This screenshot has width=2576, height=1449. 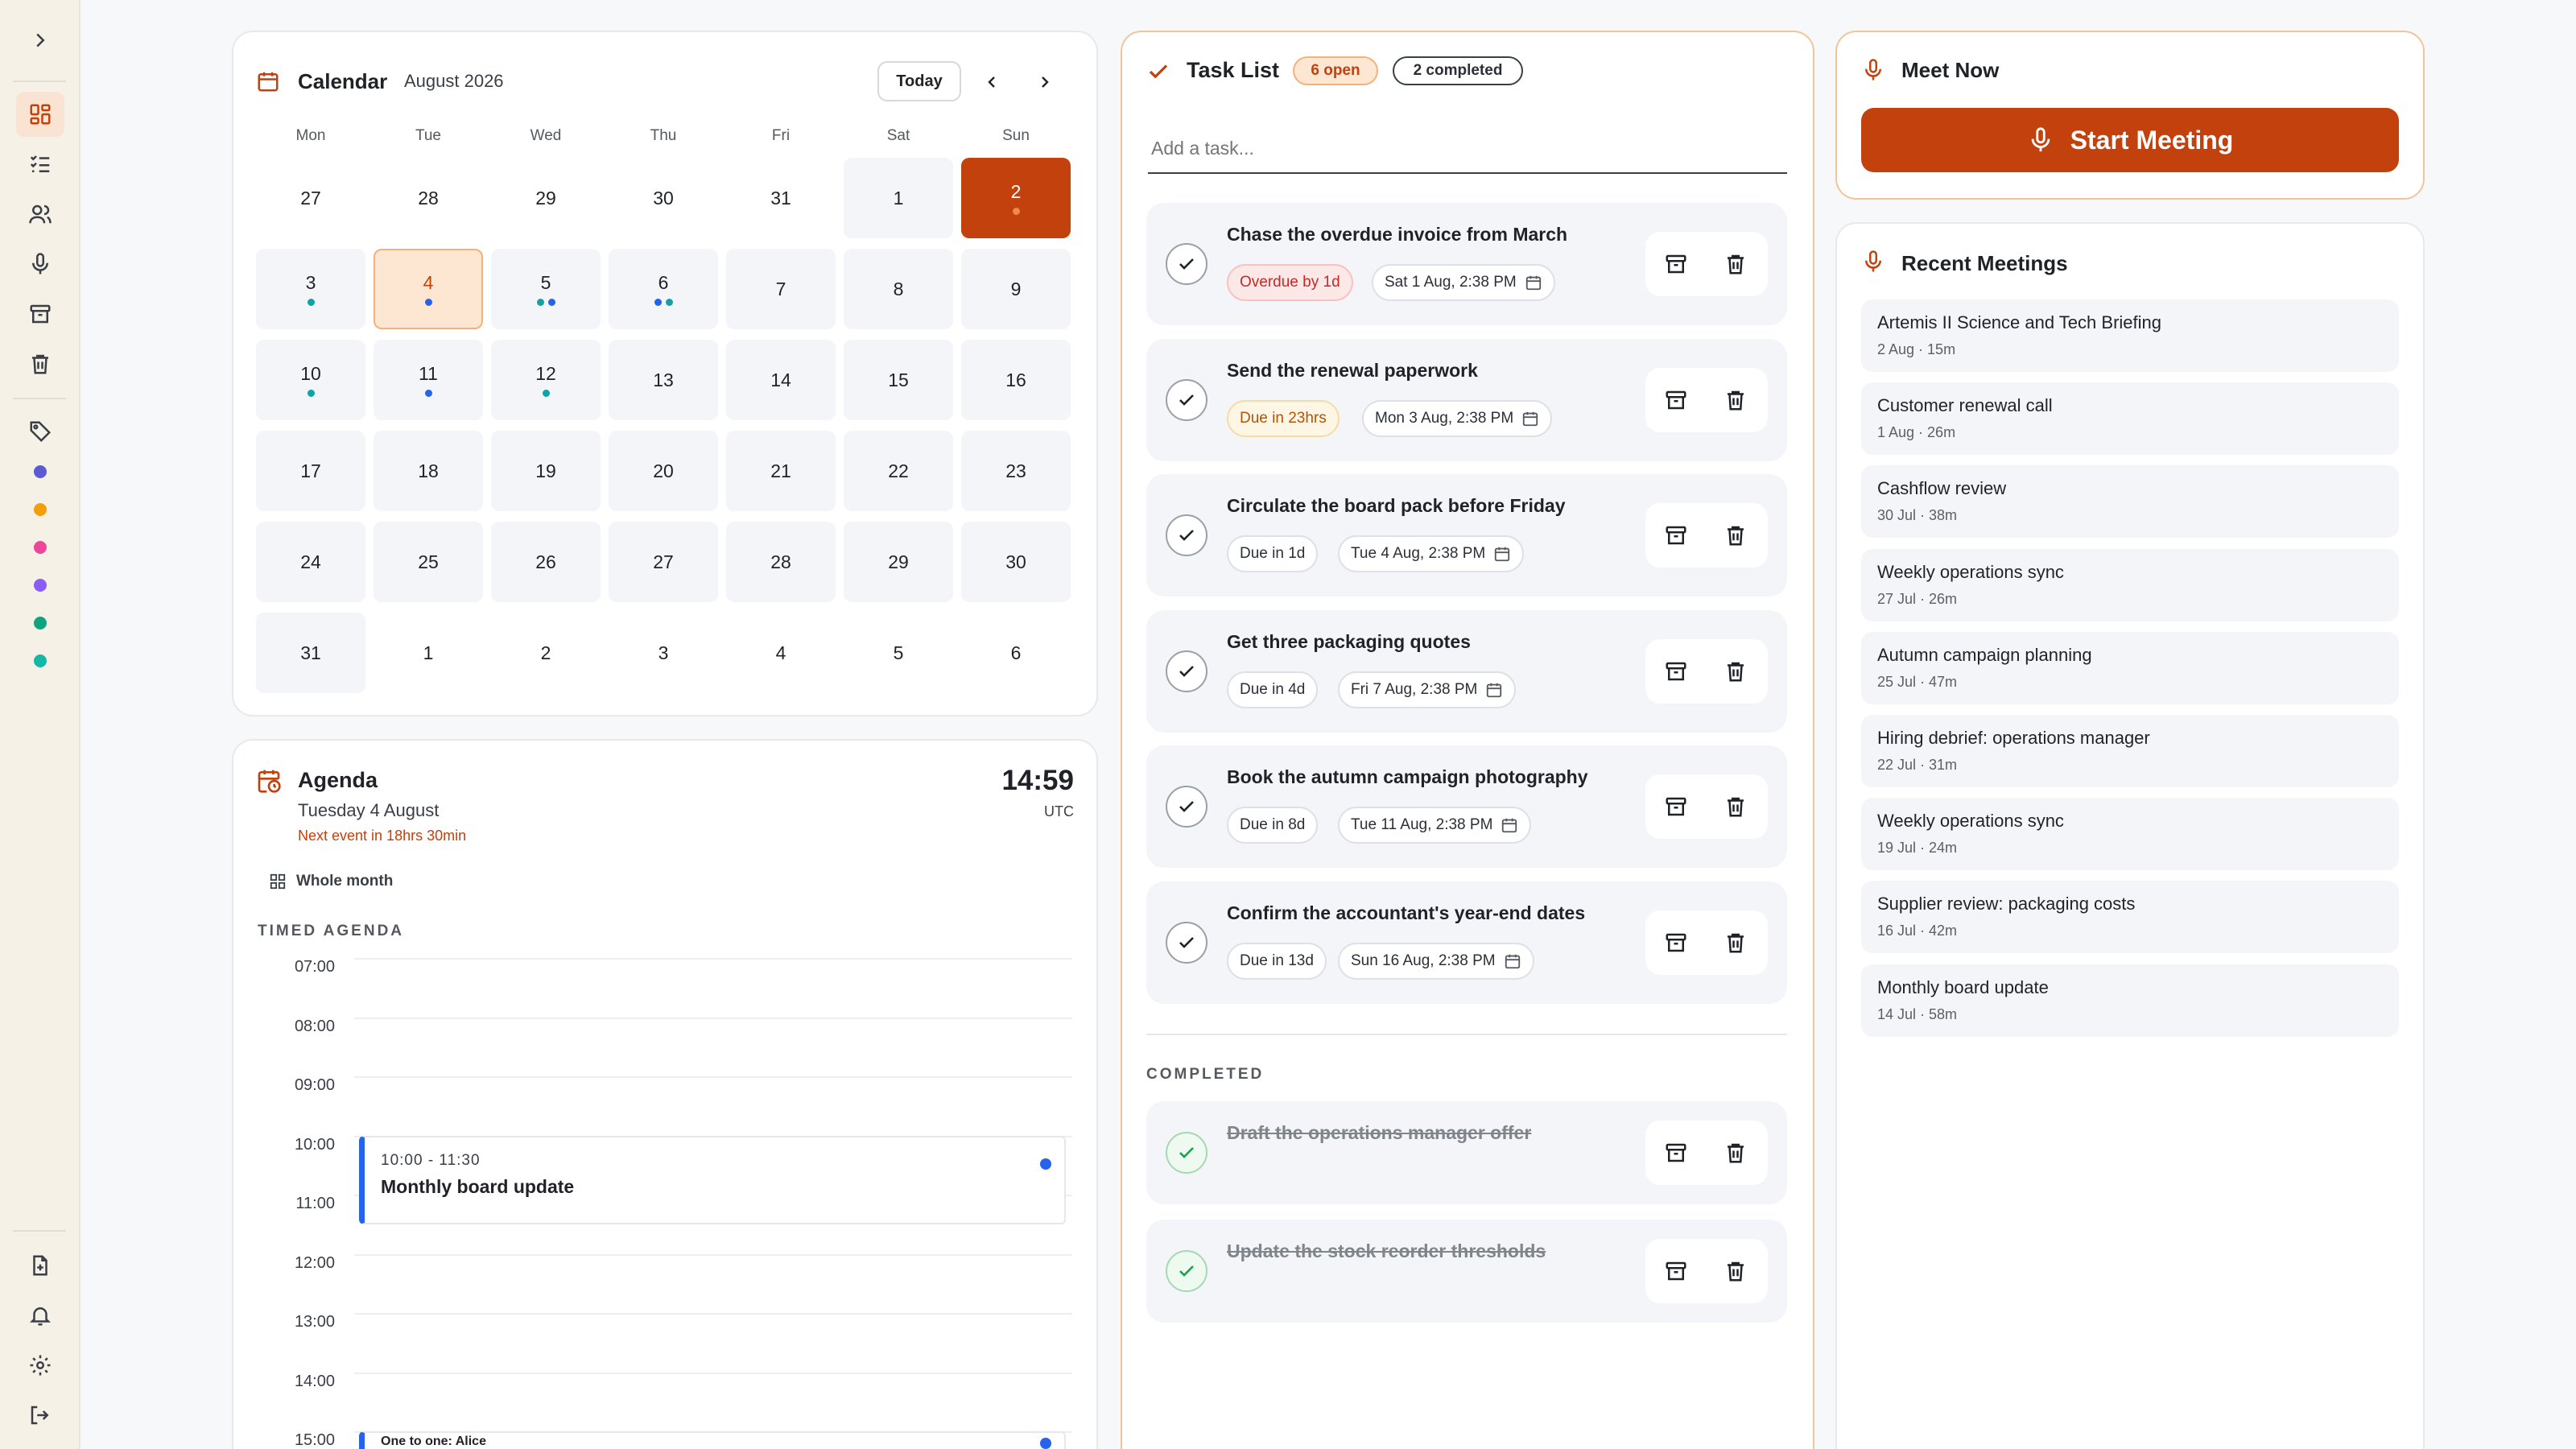 I want to click on calendar-day: 12, so click(x=546, y=380).